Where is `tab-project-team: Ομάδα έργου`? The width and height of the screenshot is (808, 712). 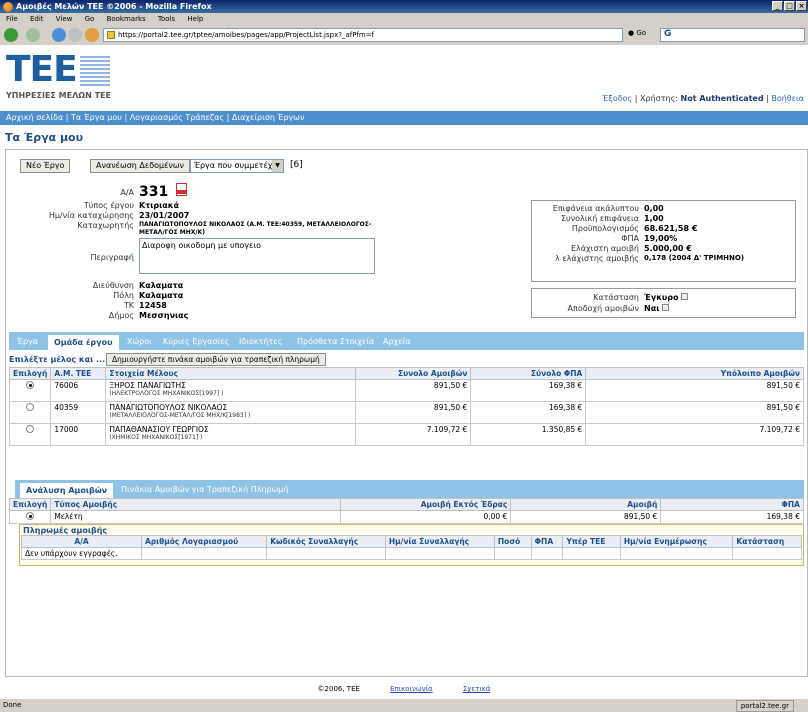 tab-project-team: Ομάδα έργου is located at coordinates (83, 342).